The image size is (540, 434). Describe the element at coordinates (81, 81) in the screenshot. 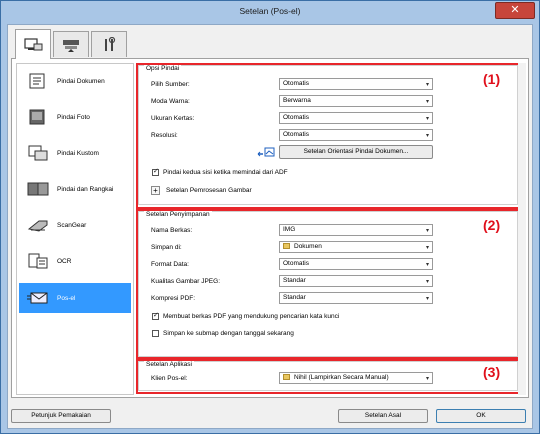

I see `sidebar-item-label: Pindai Dokumen` at that location.